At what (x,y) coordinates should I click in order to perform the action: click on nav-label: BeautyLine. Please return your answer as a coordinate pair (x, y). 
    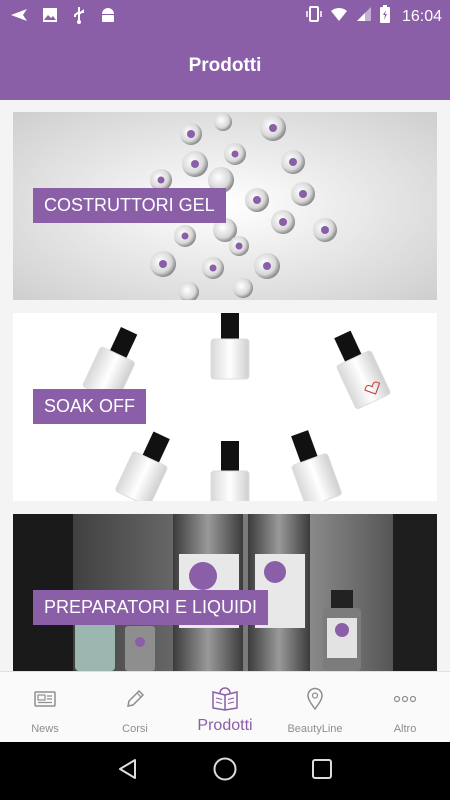
    Looking at the image, I should click on (315, 729).